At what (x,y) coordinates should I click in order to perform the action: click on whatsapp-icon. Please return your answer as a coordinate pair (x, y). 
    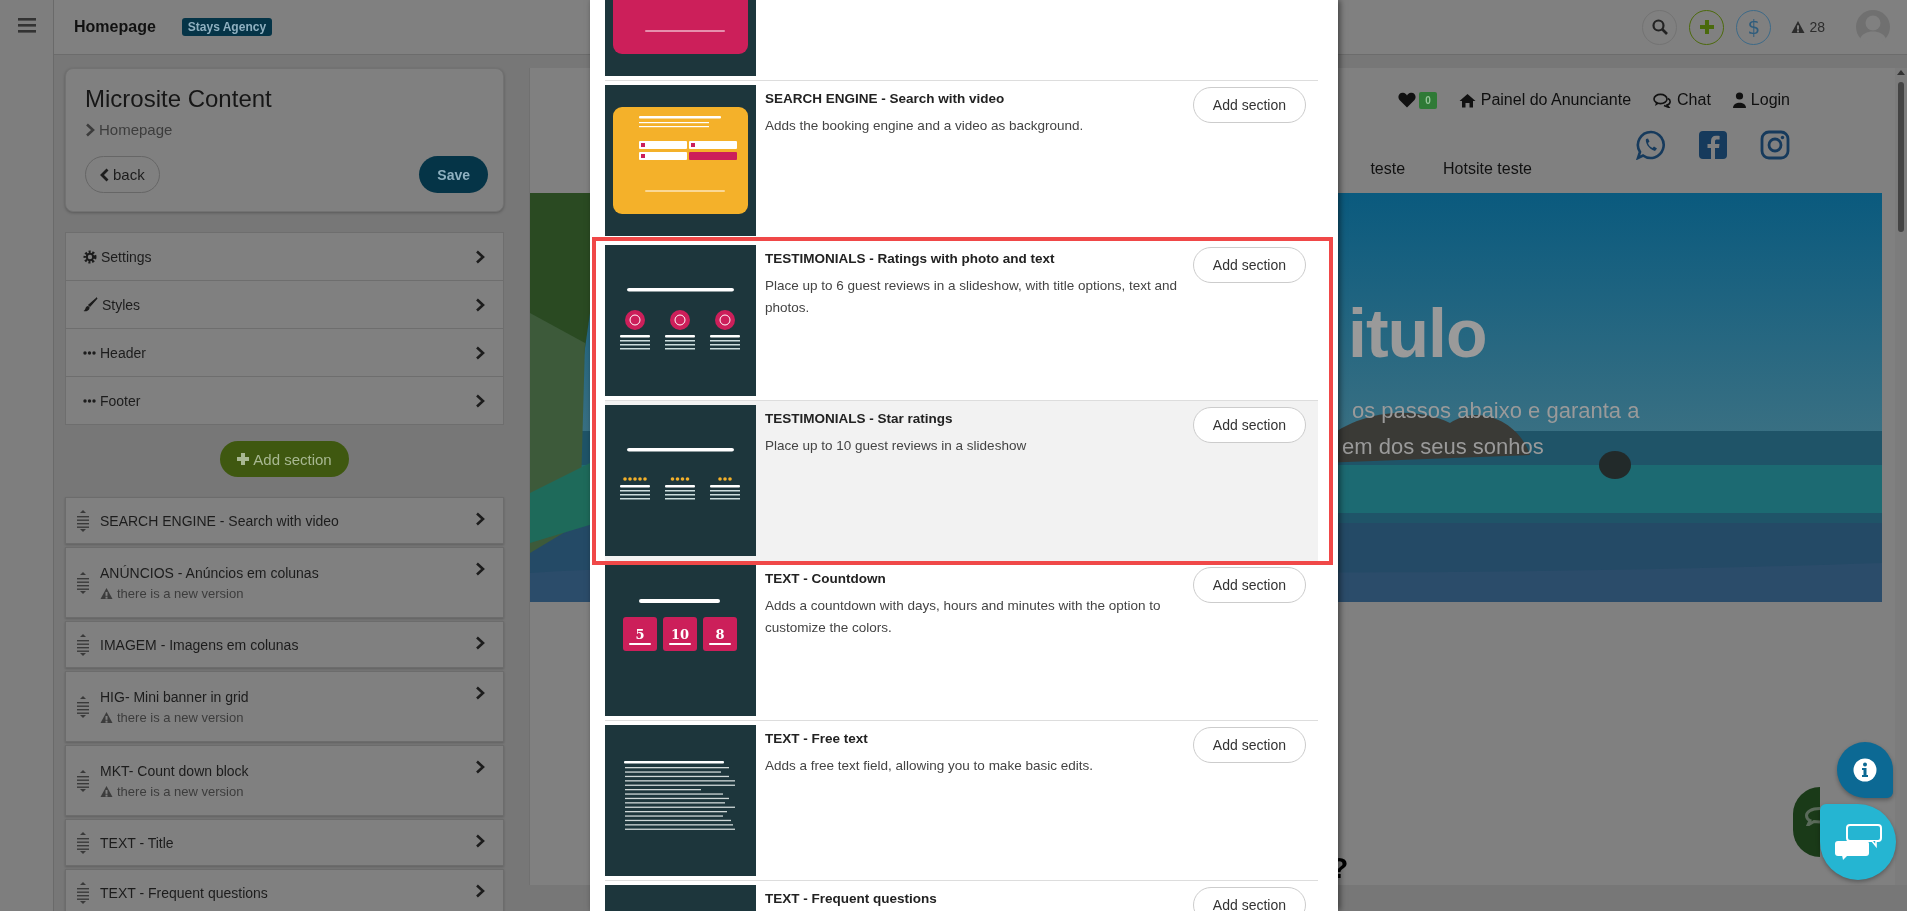
    Looking at the image, I should click on (1651, 145).